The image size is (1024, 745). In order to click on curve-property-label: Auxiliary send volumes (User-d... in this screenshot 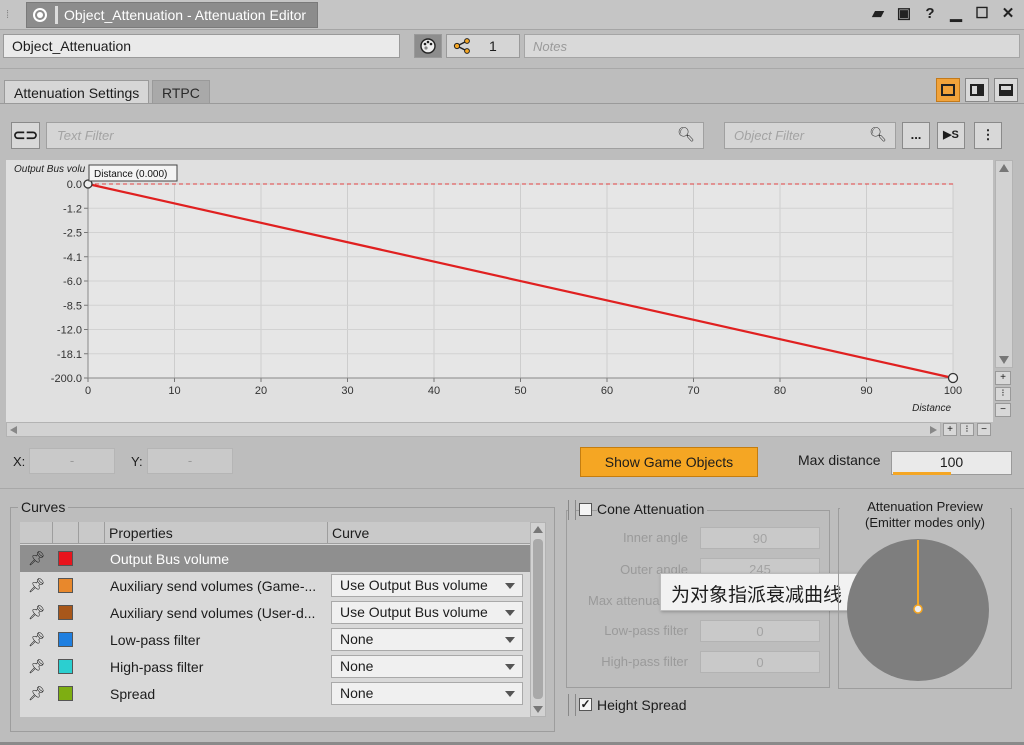, I will do `click(213, 613)`.